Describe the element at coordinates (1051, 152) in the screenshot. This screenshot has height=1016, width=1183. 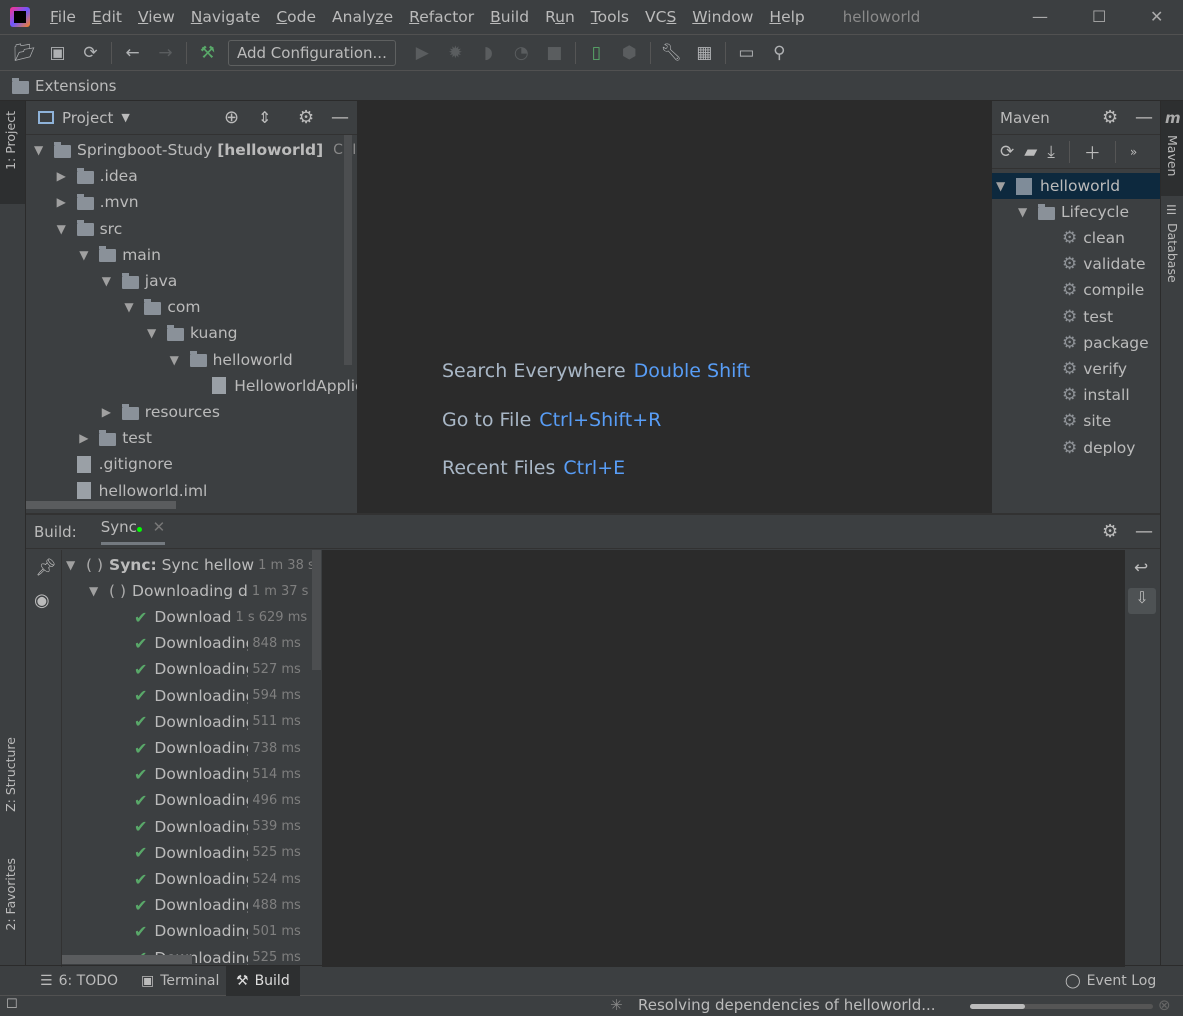
I see `download-icon: ⤓` at that location.